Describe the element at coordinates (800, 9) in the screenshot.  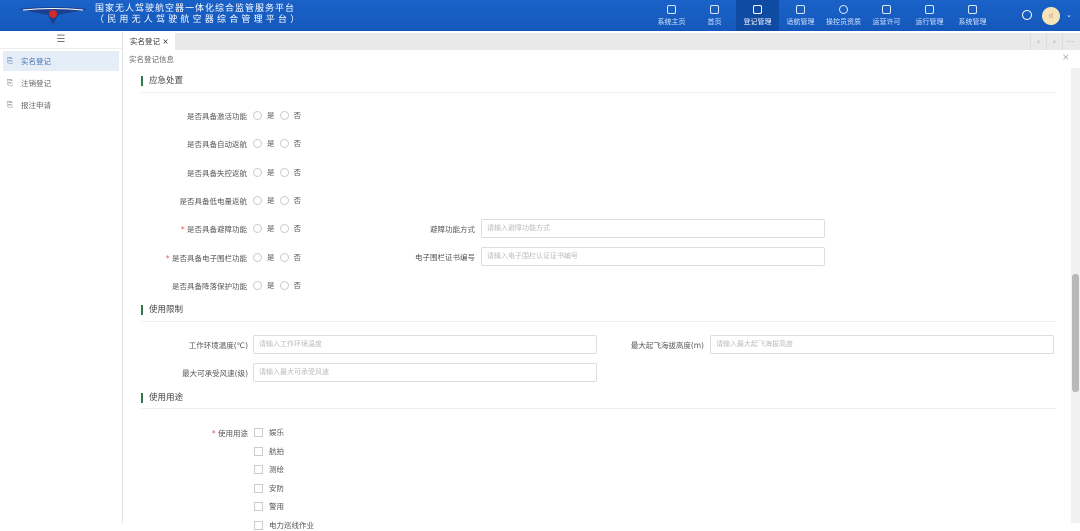
I see `drone-icon` at that location.